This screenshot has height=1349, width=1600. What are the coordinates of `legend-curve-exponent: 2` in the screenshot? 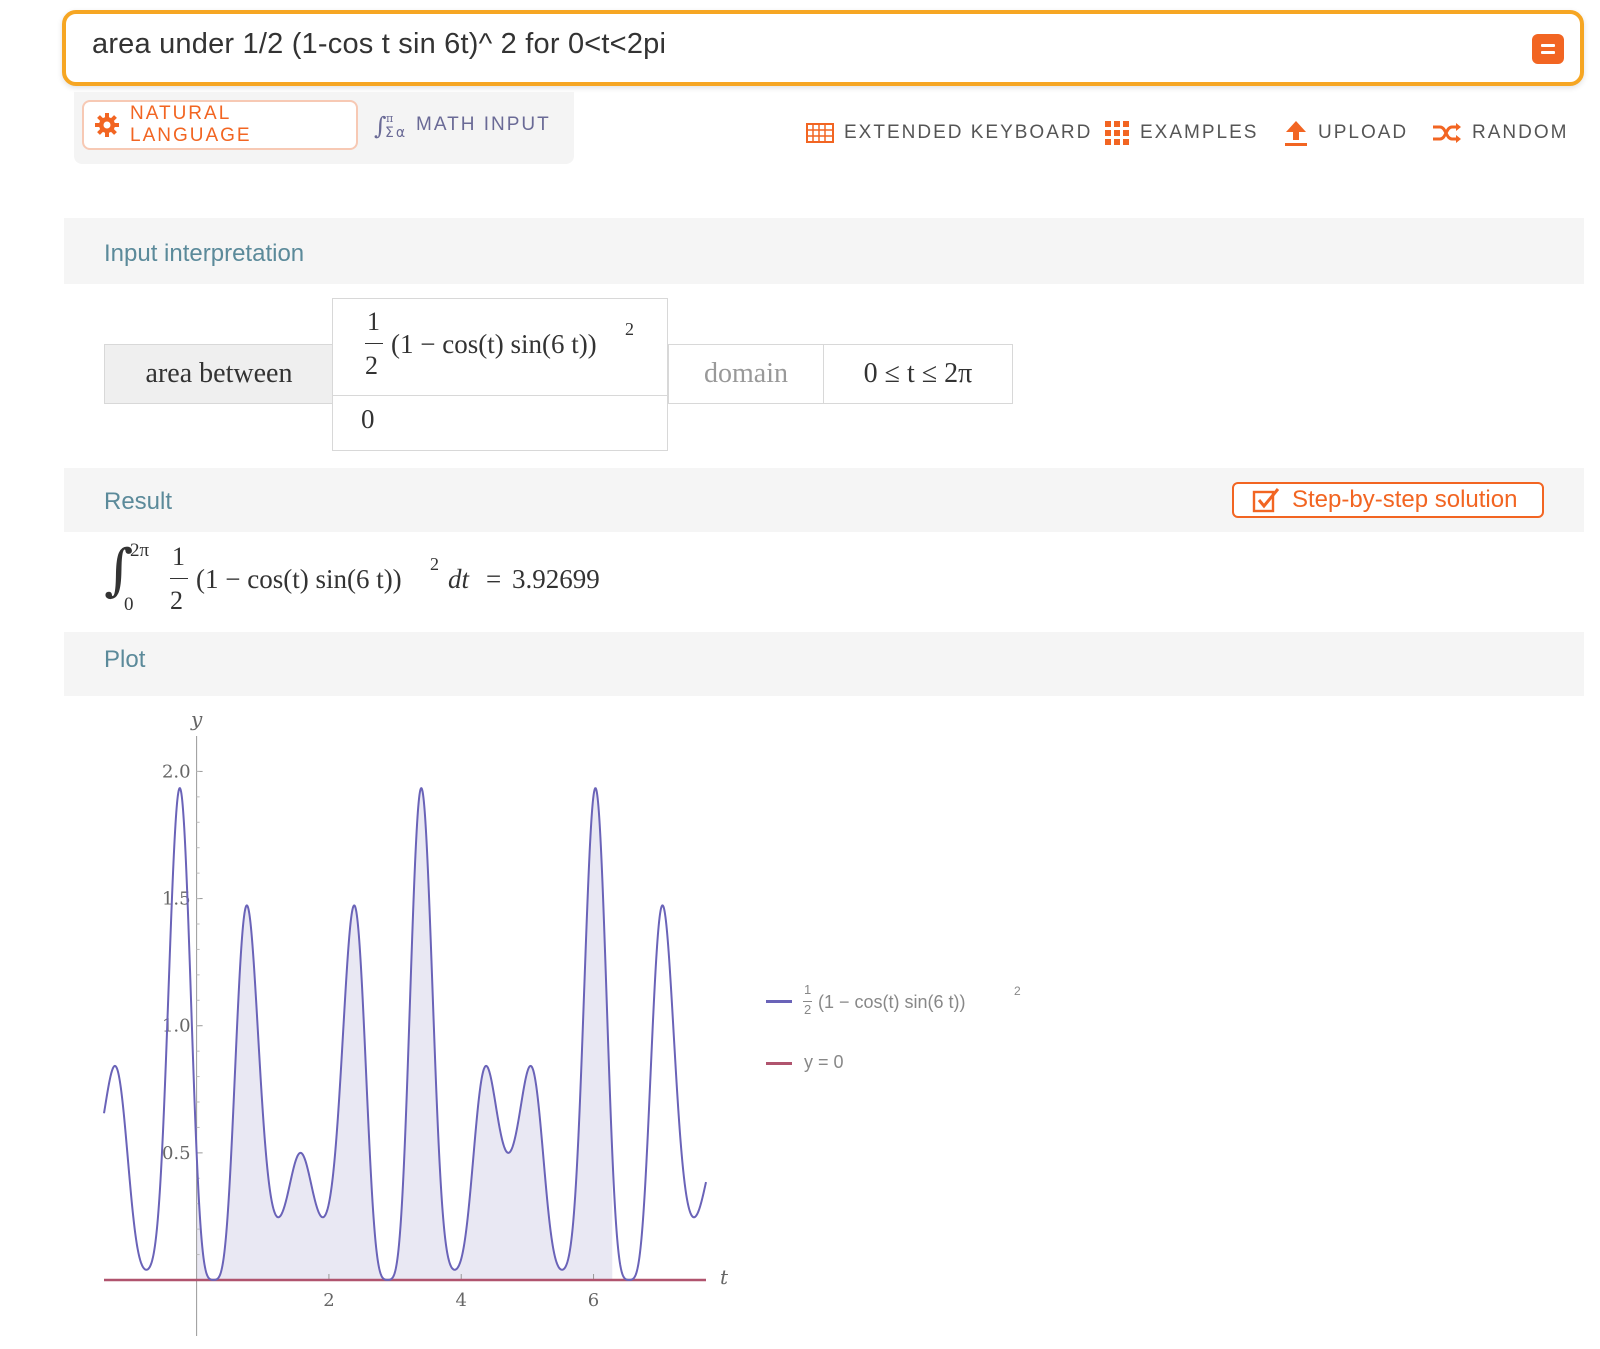 It's located at (1017, 991).